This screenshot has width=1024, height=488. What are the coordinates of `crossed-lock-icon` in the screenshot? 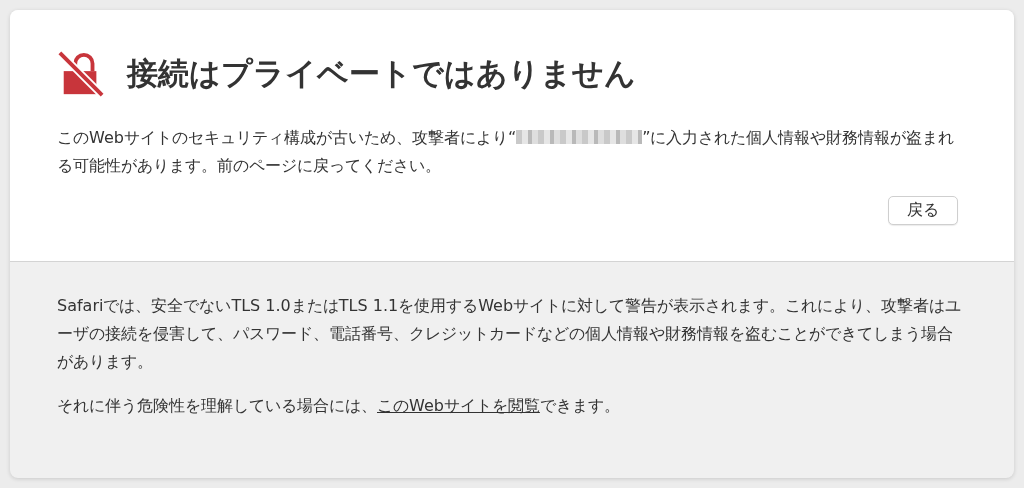 It's located at (81, 74).